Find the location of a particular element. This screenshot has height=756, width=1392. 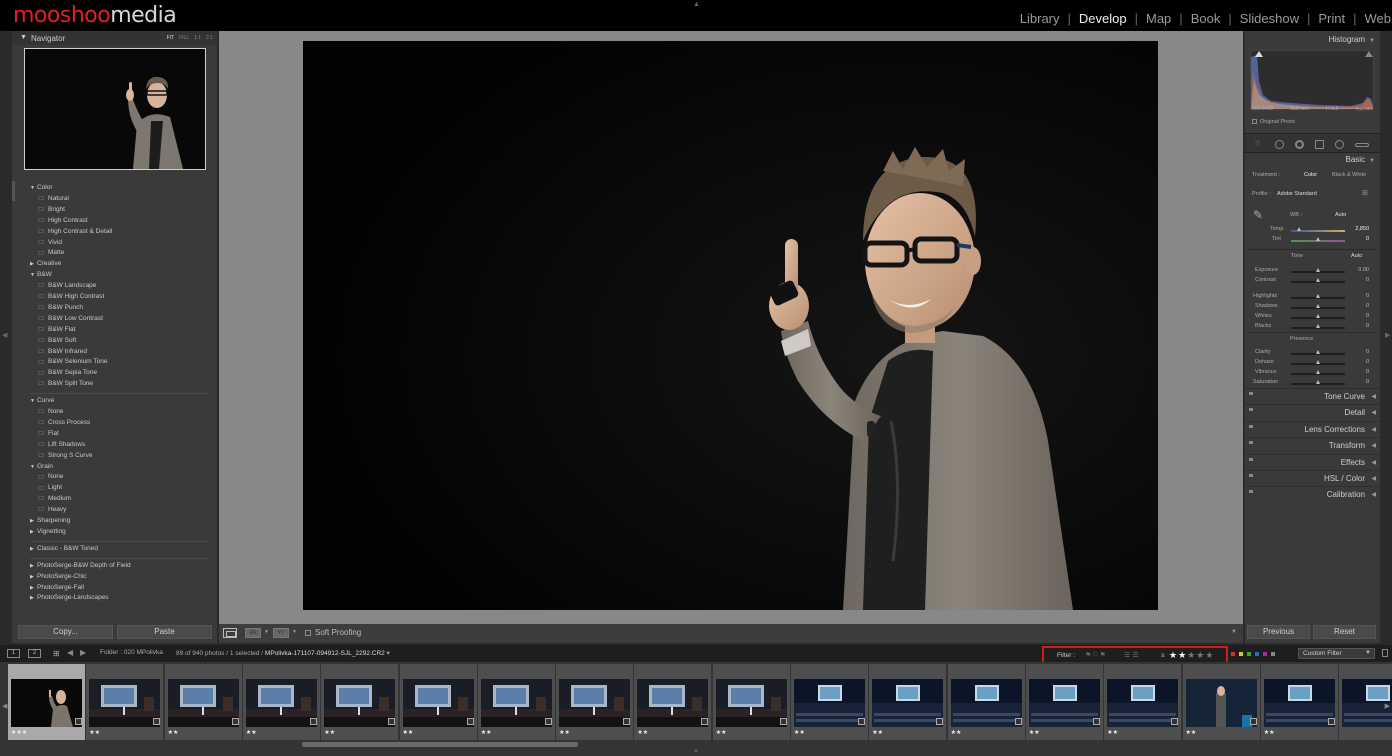

preset-group: ▶ PhotoSerge-Chic is located at coordinates (58, 576).